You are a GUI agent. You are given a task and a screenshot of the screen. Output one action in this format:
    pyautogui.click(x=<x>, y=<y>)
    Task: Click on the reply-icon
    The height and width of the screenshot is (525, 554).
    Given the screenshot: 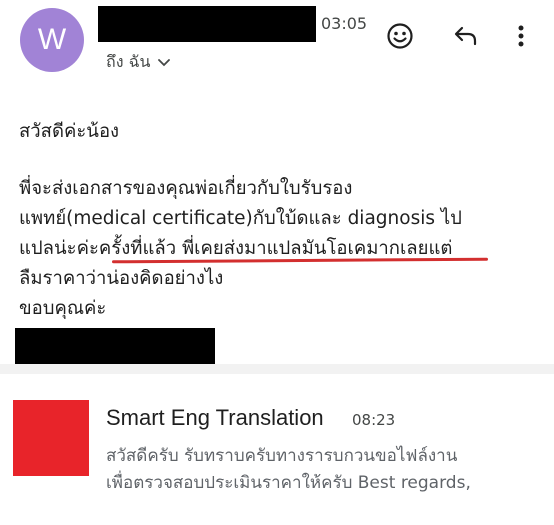 What is the action you would take?
    pyautogui.click(x=465, y=36)
    